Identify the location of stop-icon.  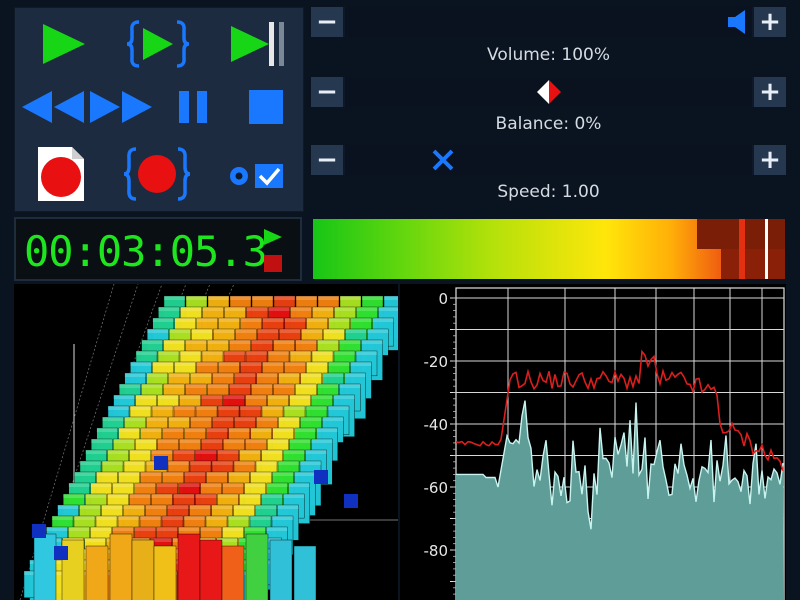
(266, 107).